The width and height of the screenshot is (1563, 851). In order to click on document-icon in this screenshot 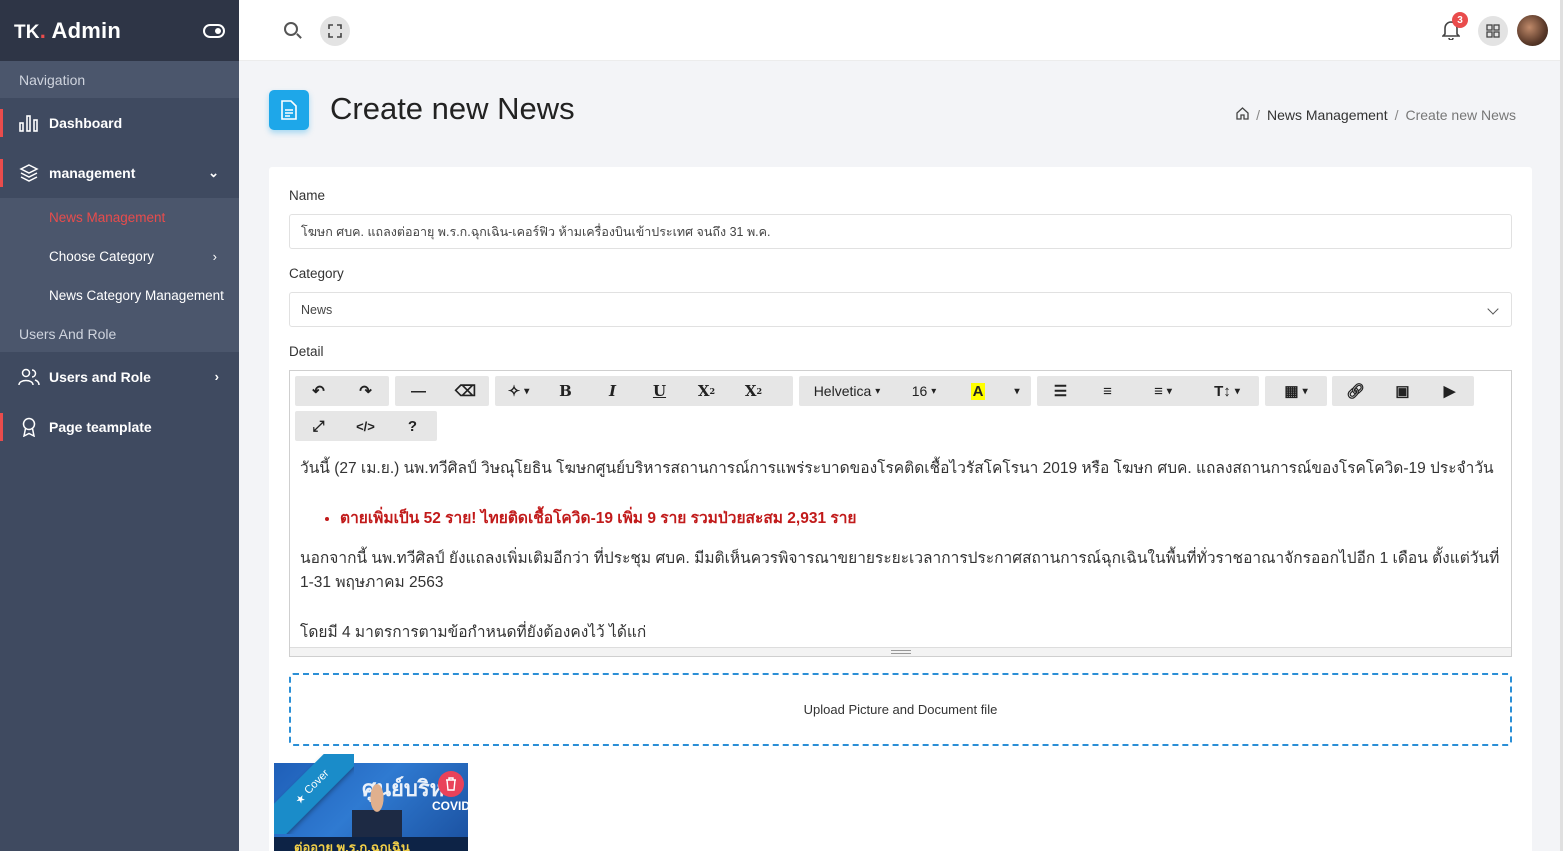, I will do `click(289, 110)`.